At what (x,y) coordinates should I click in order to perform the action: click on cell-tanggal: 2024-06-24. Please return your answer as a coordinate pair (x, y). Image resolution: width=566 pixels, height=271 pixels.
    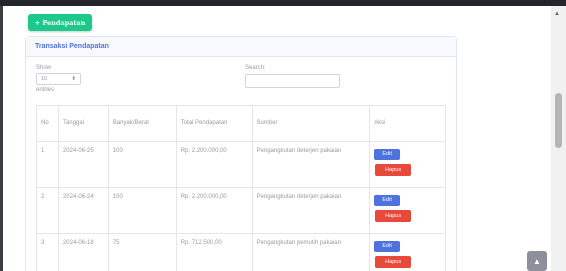
    Looking at the image, I should click on (83, 210).